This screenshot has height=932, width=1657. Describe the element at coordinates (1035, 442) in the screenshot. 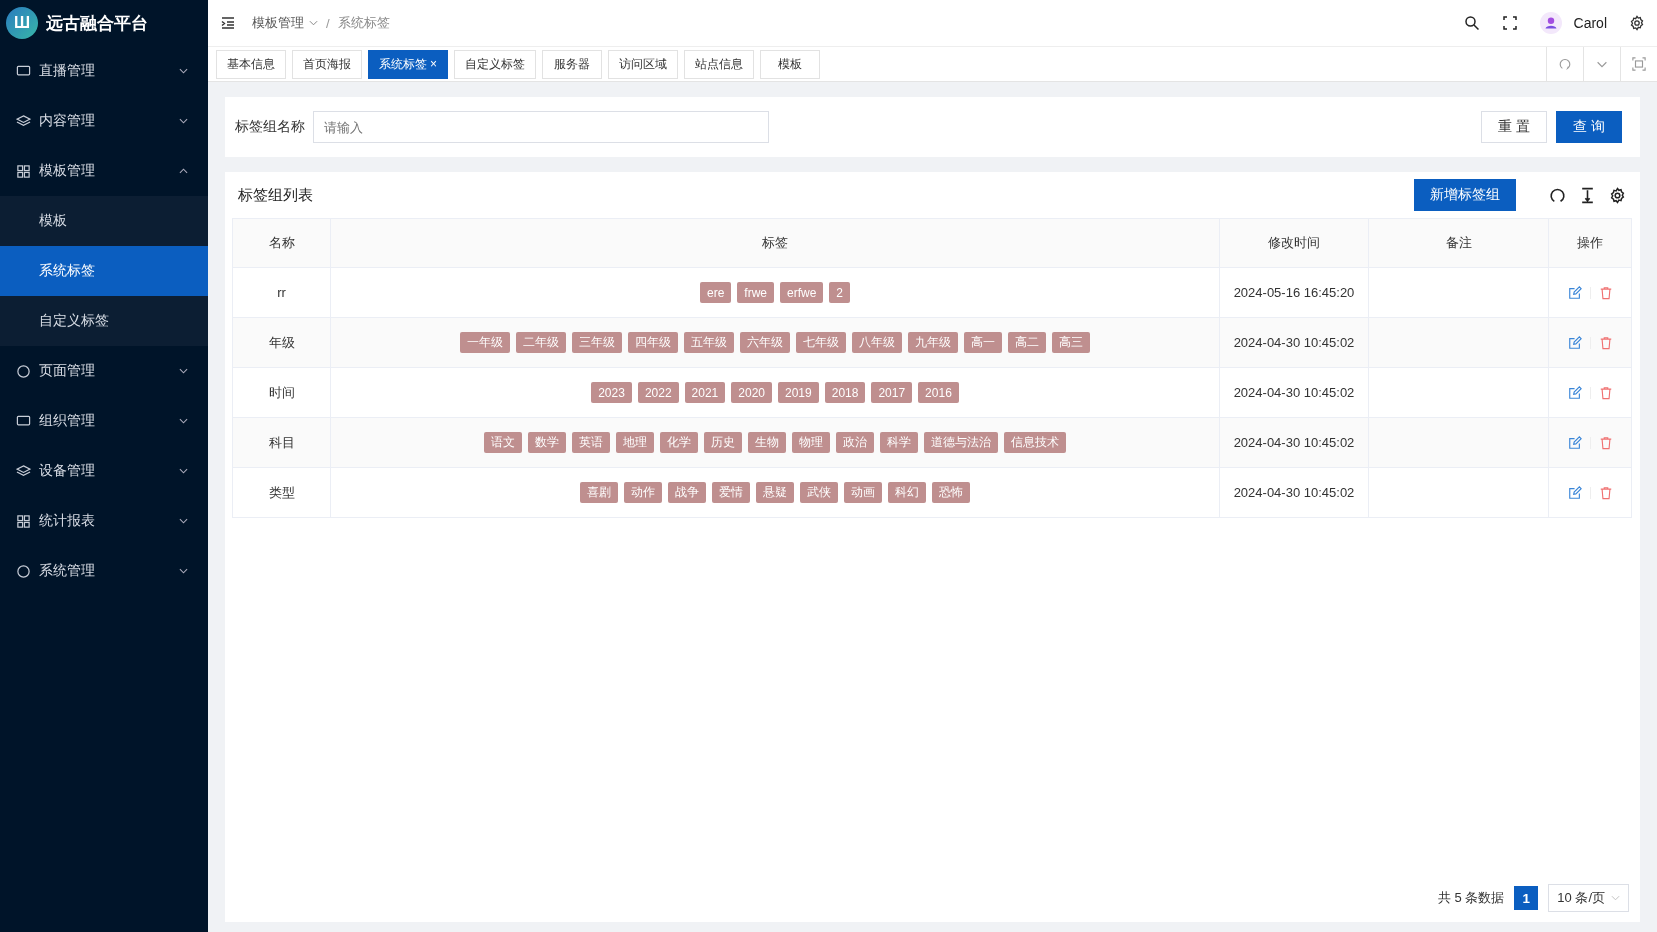

I see `tag: 信息技术` at that location.